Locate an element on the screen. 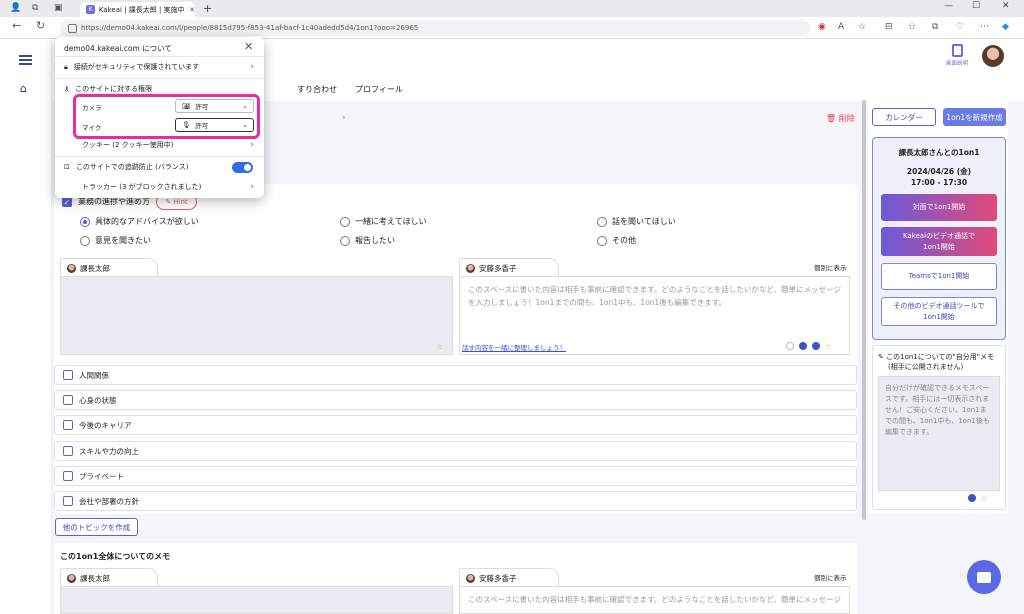 This screenshot has height=614, width=1024. chat-button is located at coordinates (984, 577).